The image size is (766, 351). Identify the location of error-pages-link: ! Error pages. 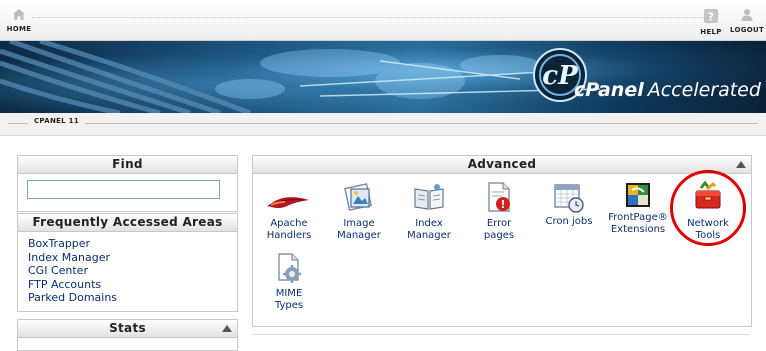
(499, 211).